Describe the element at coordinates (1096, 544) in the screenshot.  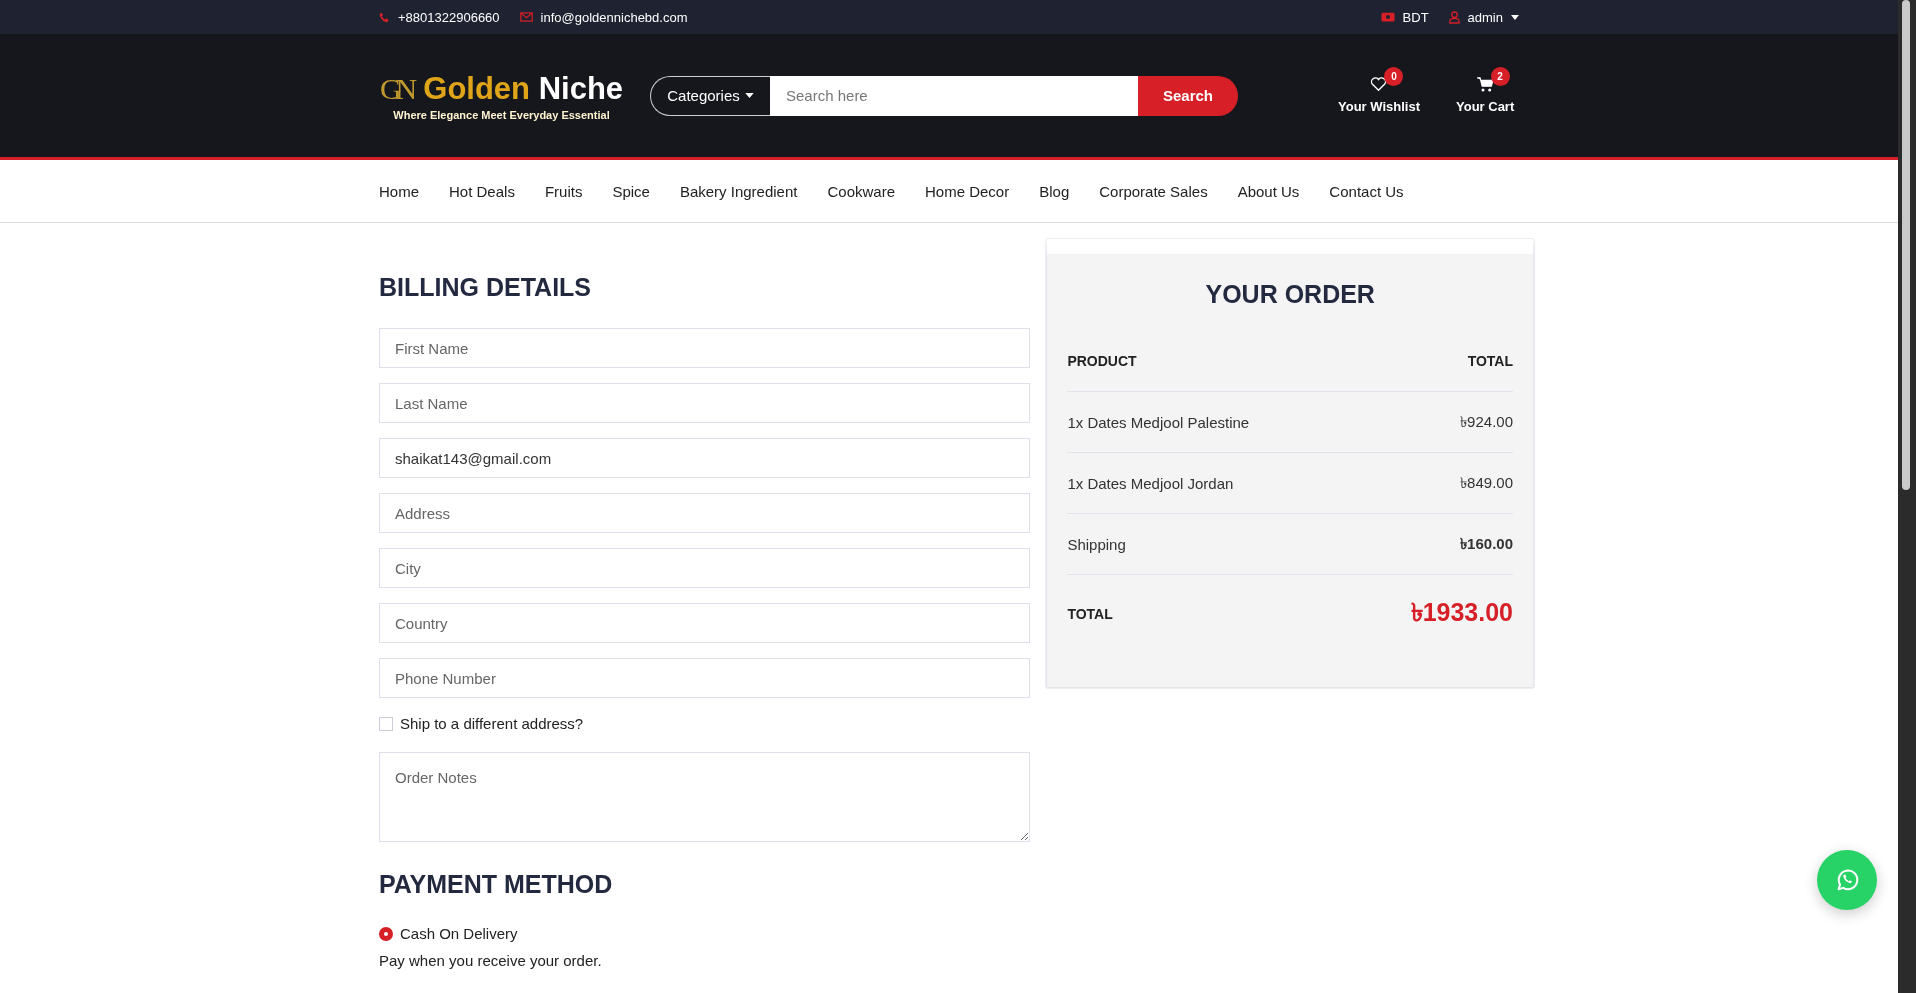
I see `shipping-label: Shipping` at that location.